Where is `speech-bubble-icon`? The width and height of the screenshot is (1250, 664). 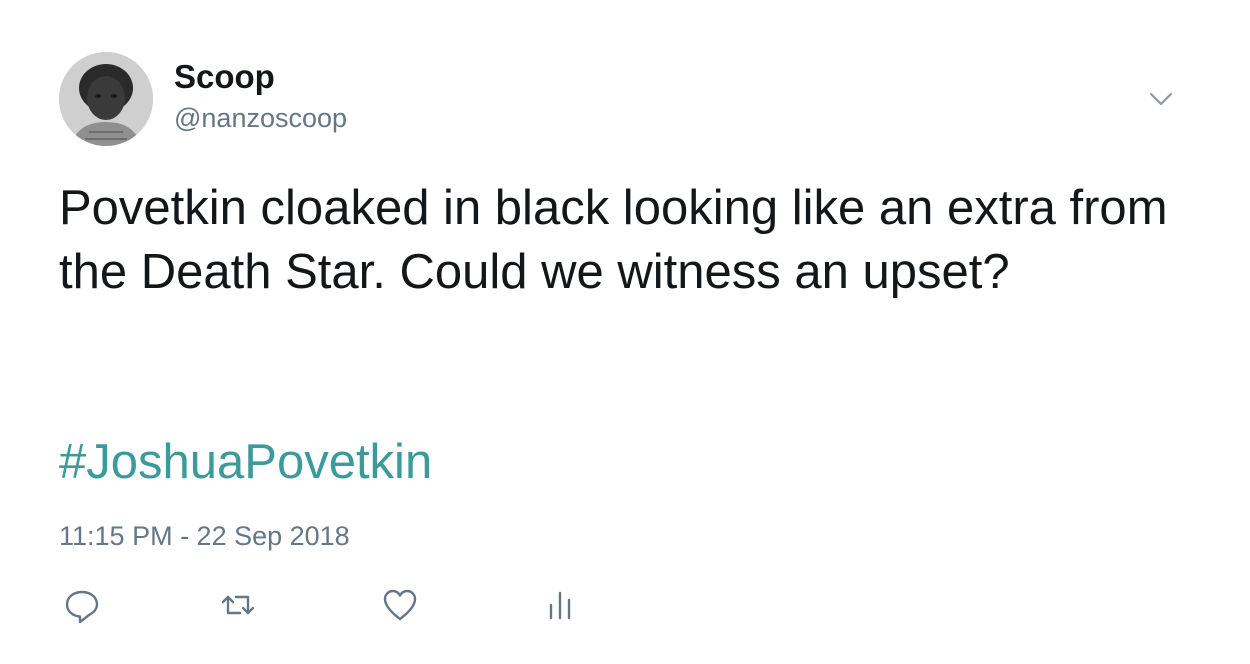
speech-bubble-icon is located at coordinates (82, 607).